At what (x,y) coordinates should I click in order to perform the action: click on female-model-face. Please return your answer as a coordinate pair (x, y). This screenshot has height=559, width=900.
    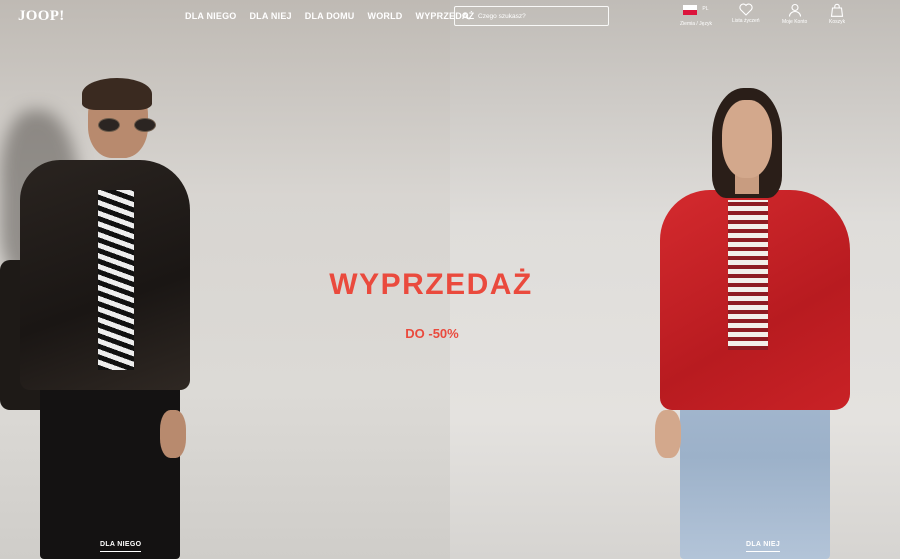
    Looking at the image, I should click on (747, 139).